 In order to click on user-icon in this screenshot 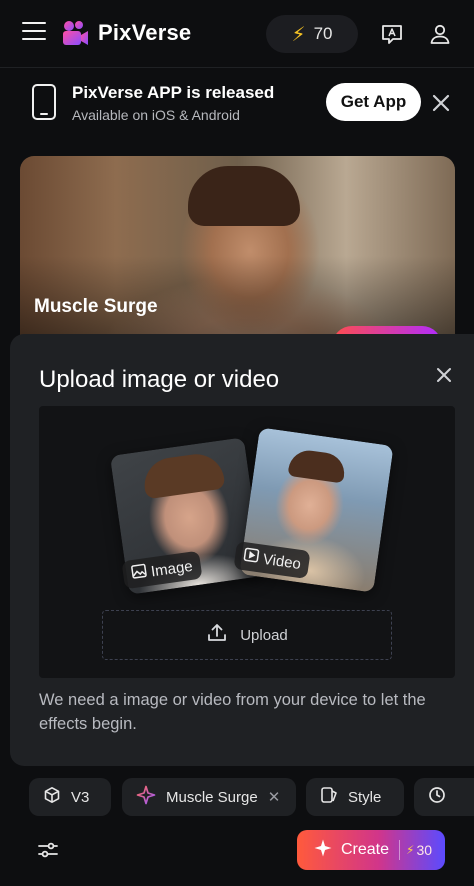, I will do `click(440, 34)`.